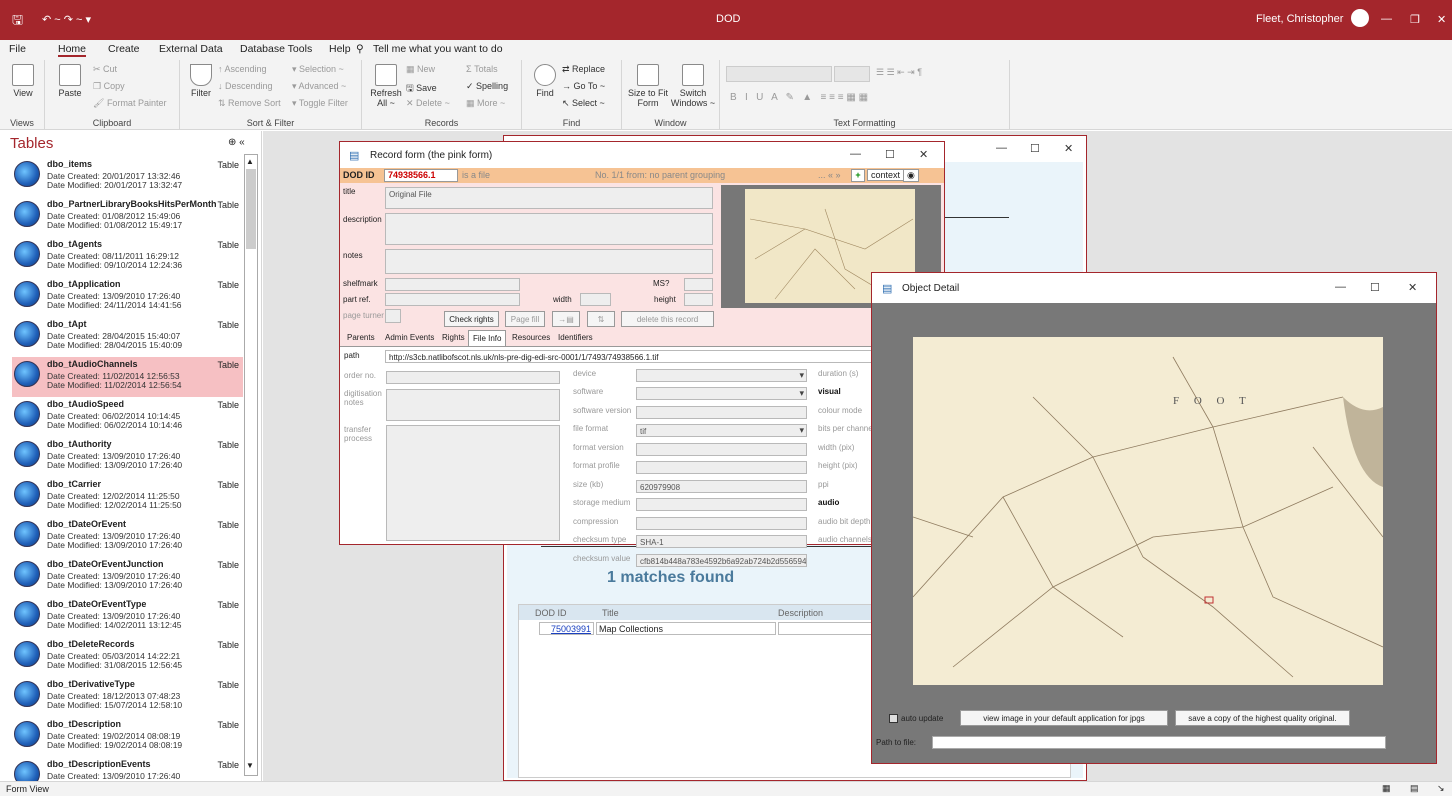 Image resolution: width=1452 pixels, height=796 pixels. I want to click on undo-icon: ↶ ~ ↷ ~ ▾, so click(66, 19).